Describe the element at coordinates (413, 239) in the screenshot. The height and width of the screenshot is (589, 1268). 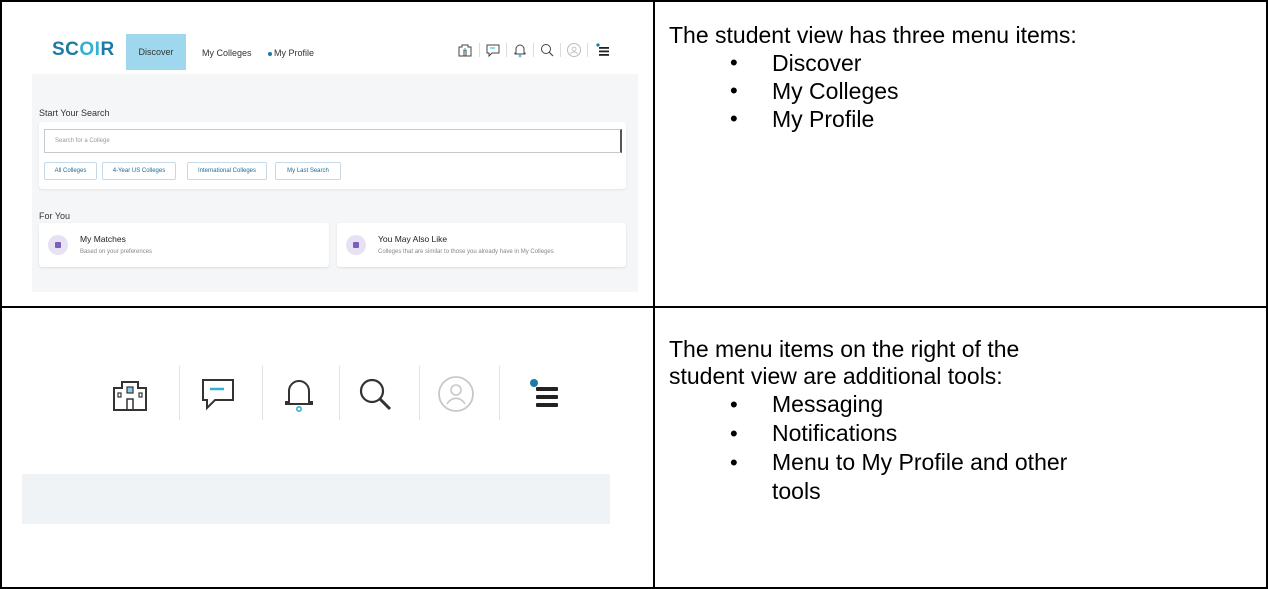
I see `card-title: You May Also Like` at that location.